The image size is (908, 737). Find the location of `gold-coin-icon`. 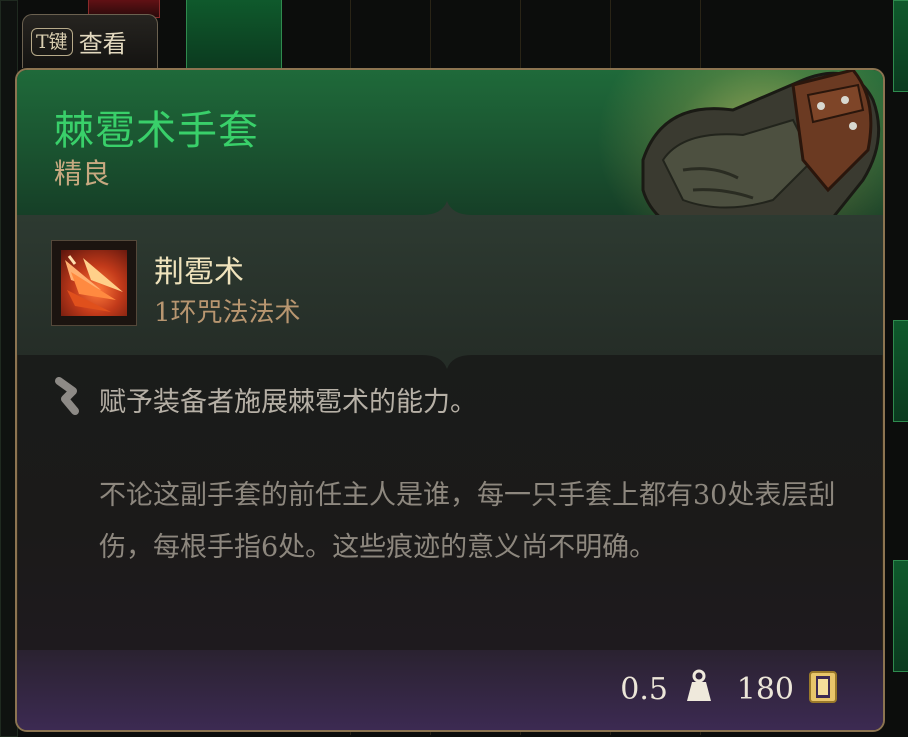

gold-coin-icon is located at coordinates (823, 687).